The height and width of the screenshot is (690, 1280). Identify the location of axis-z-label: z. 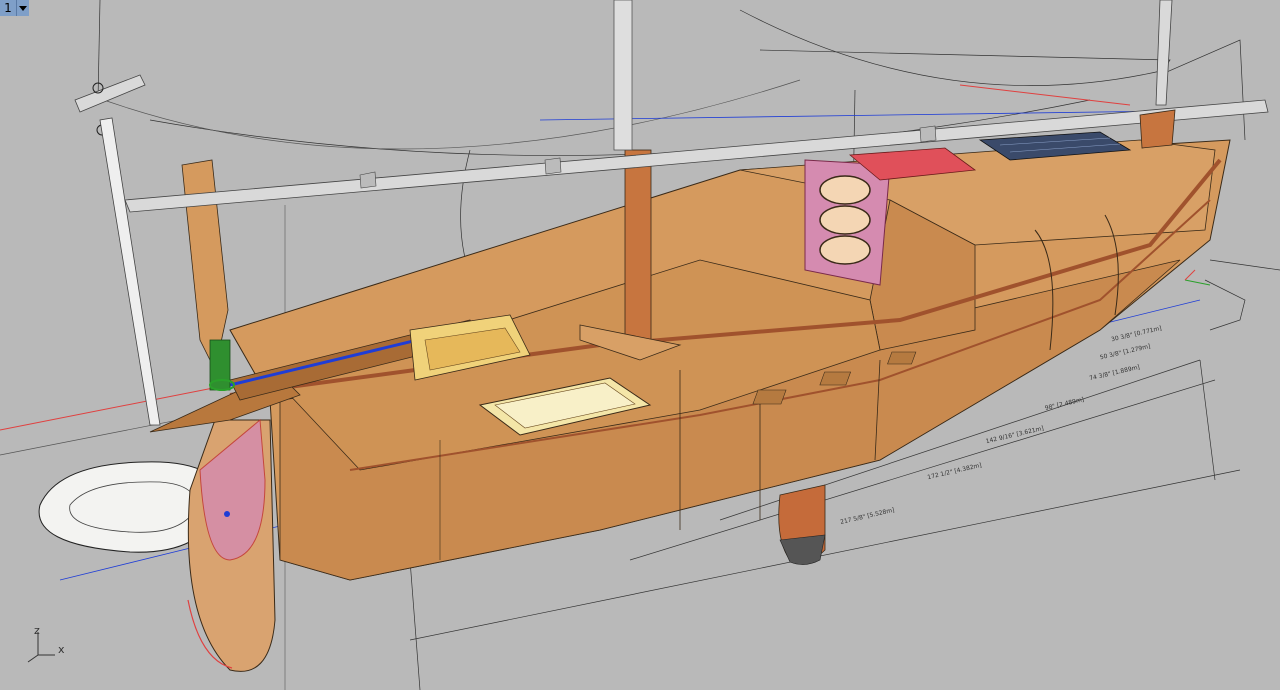
(37, 630).